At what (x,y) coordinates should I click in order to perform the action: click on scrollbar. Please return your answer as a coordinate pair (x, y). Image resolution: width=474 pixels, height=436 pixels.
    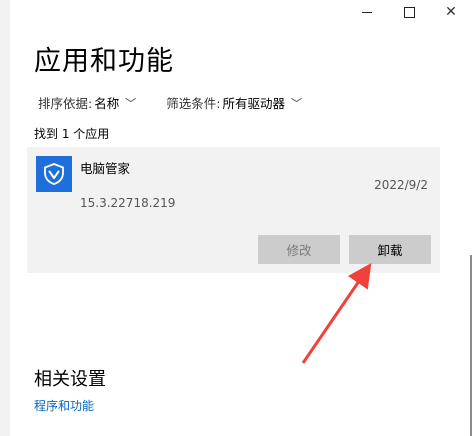
    Looking at the image, I should click on (471, 345).